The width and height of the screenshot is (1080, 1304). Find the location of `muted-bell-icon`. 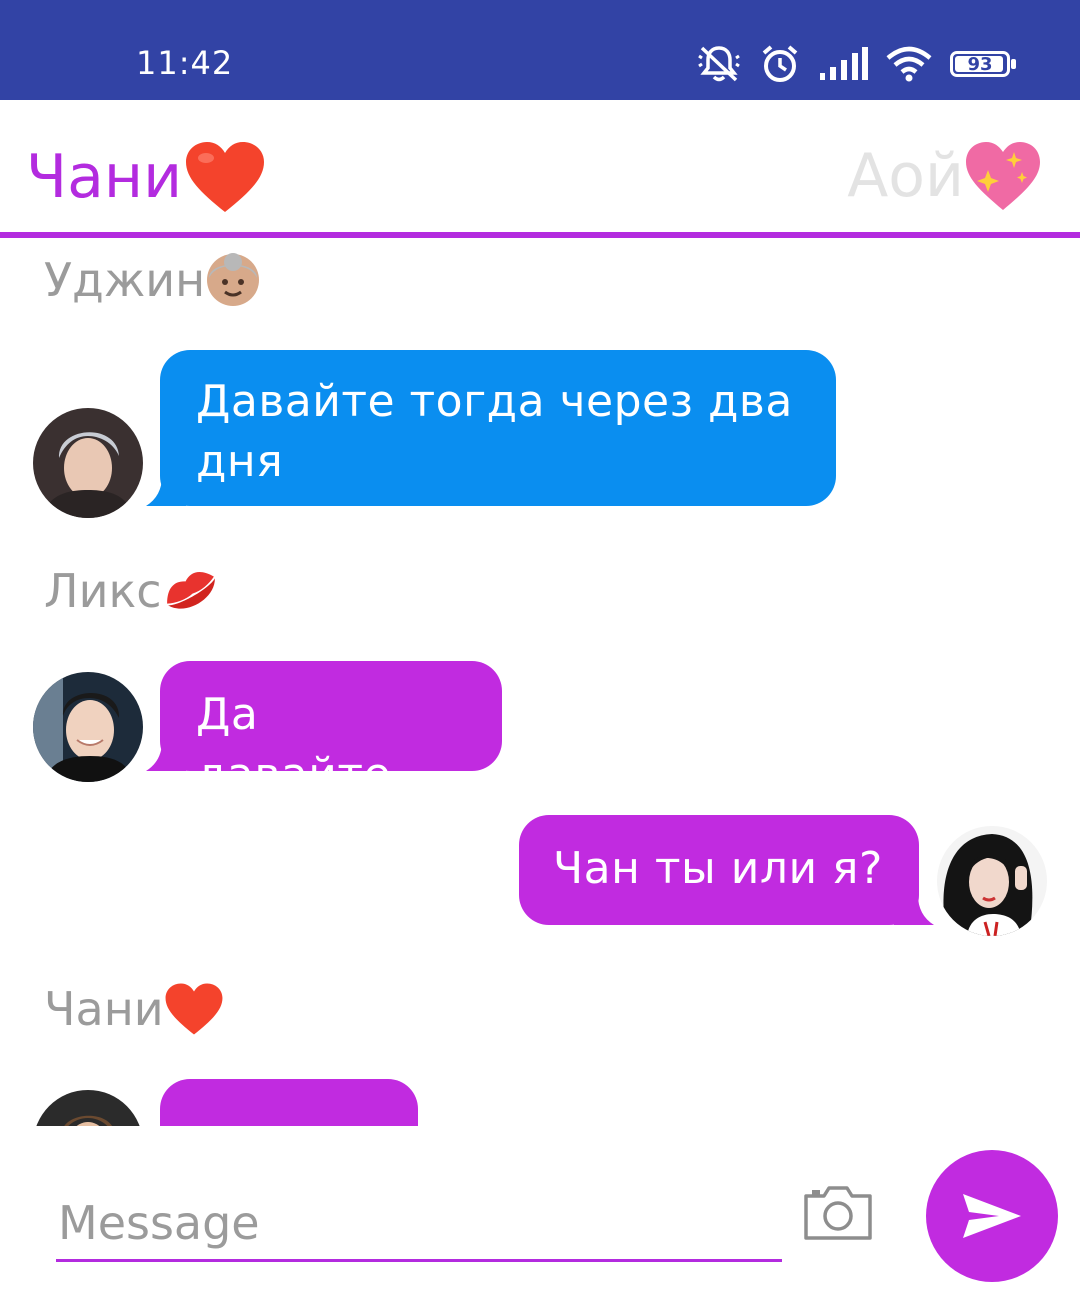

muted-bell-icon is located at coordinates (719, 64).